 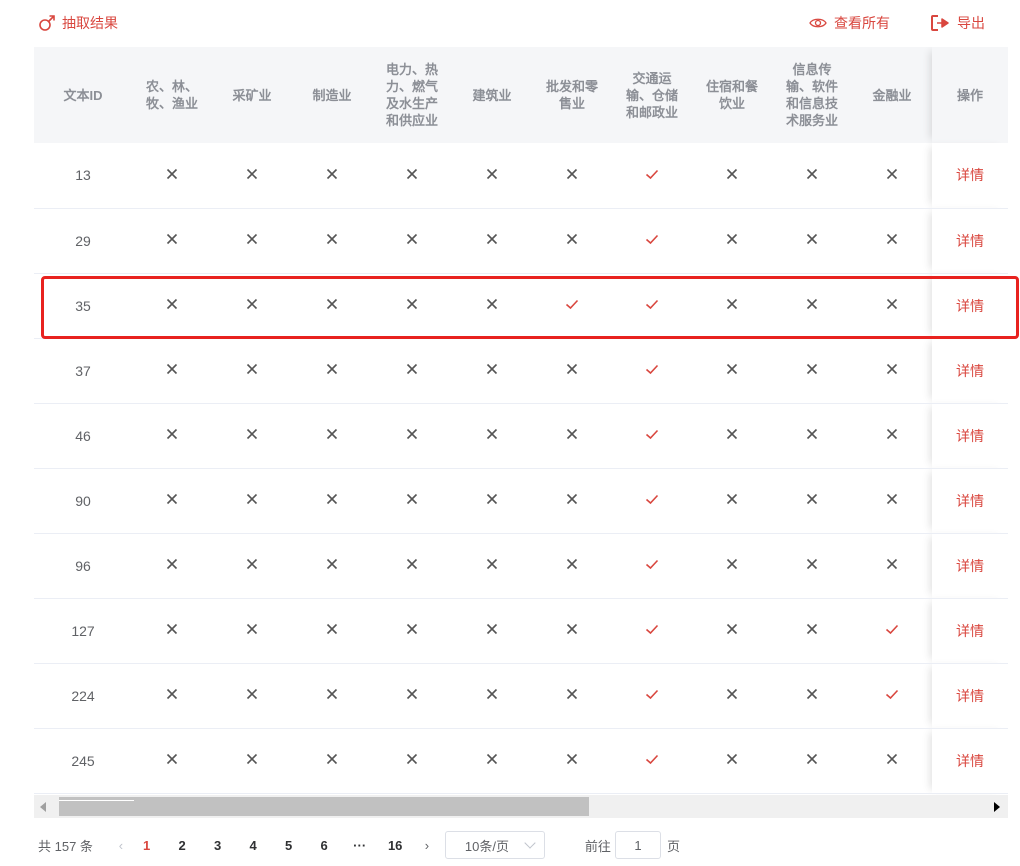 What do you see at coordinates (83, 306) in the screenshot?
I see `text-id-cell: 35` at bounding box center [83, 306].